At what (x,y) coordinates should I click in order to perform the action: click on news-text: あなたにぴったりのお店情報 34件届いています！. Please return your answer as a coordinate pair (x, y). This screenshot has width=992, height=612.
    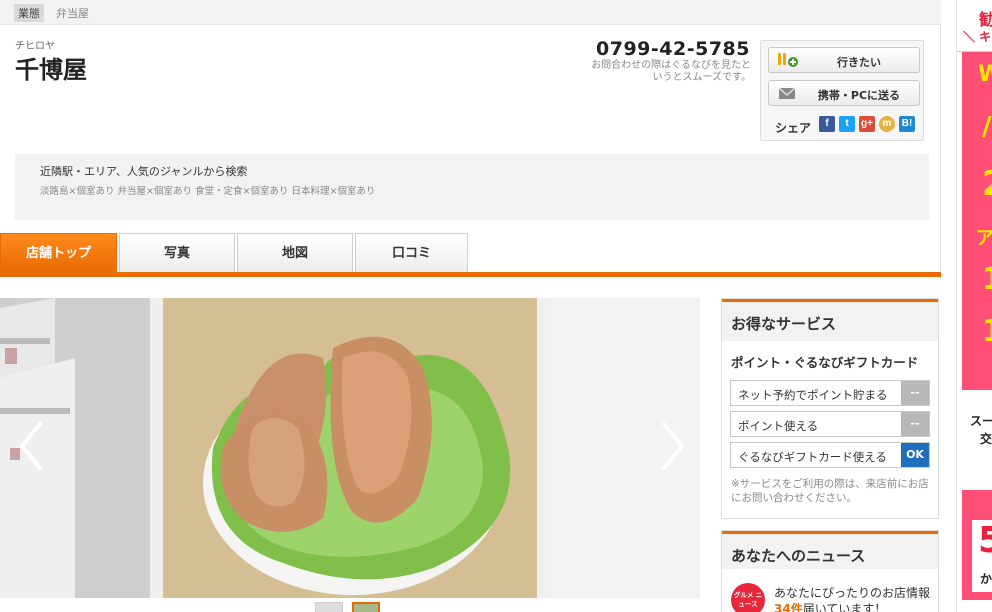
    Looking at the image, I should click on (854, 598).